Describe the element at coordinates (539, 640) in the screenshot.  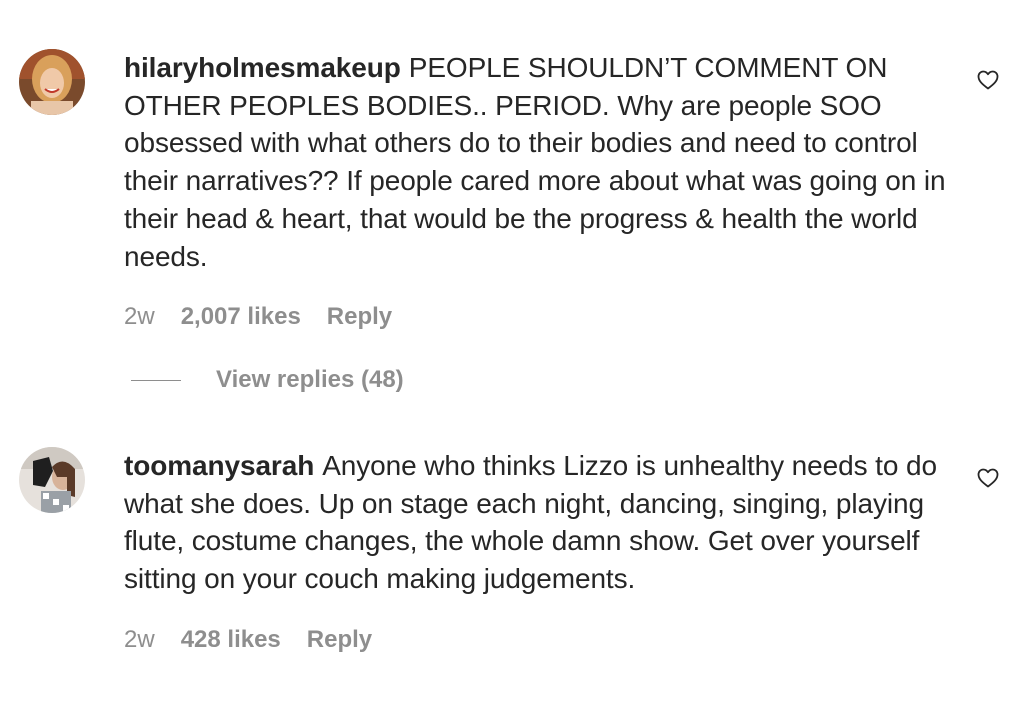
I see `comment-meta: 2w 428 likes Reply` at that location.